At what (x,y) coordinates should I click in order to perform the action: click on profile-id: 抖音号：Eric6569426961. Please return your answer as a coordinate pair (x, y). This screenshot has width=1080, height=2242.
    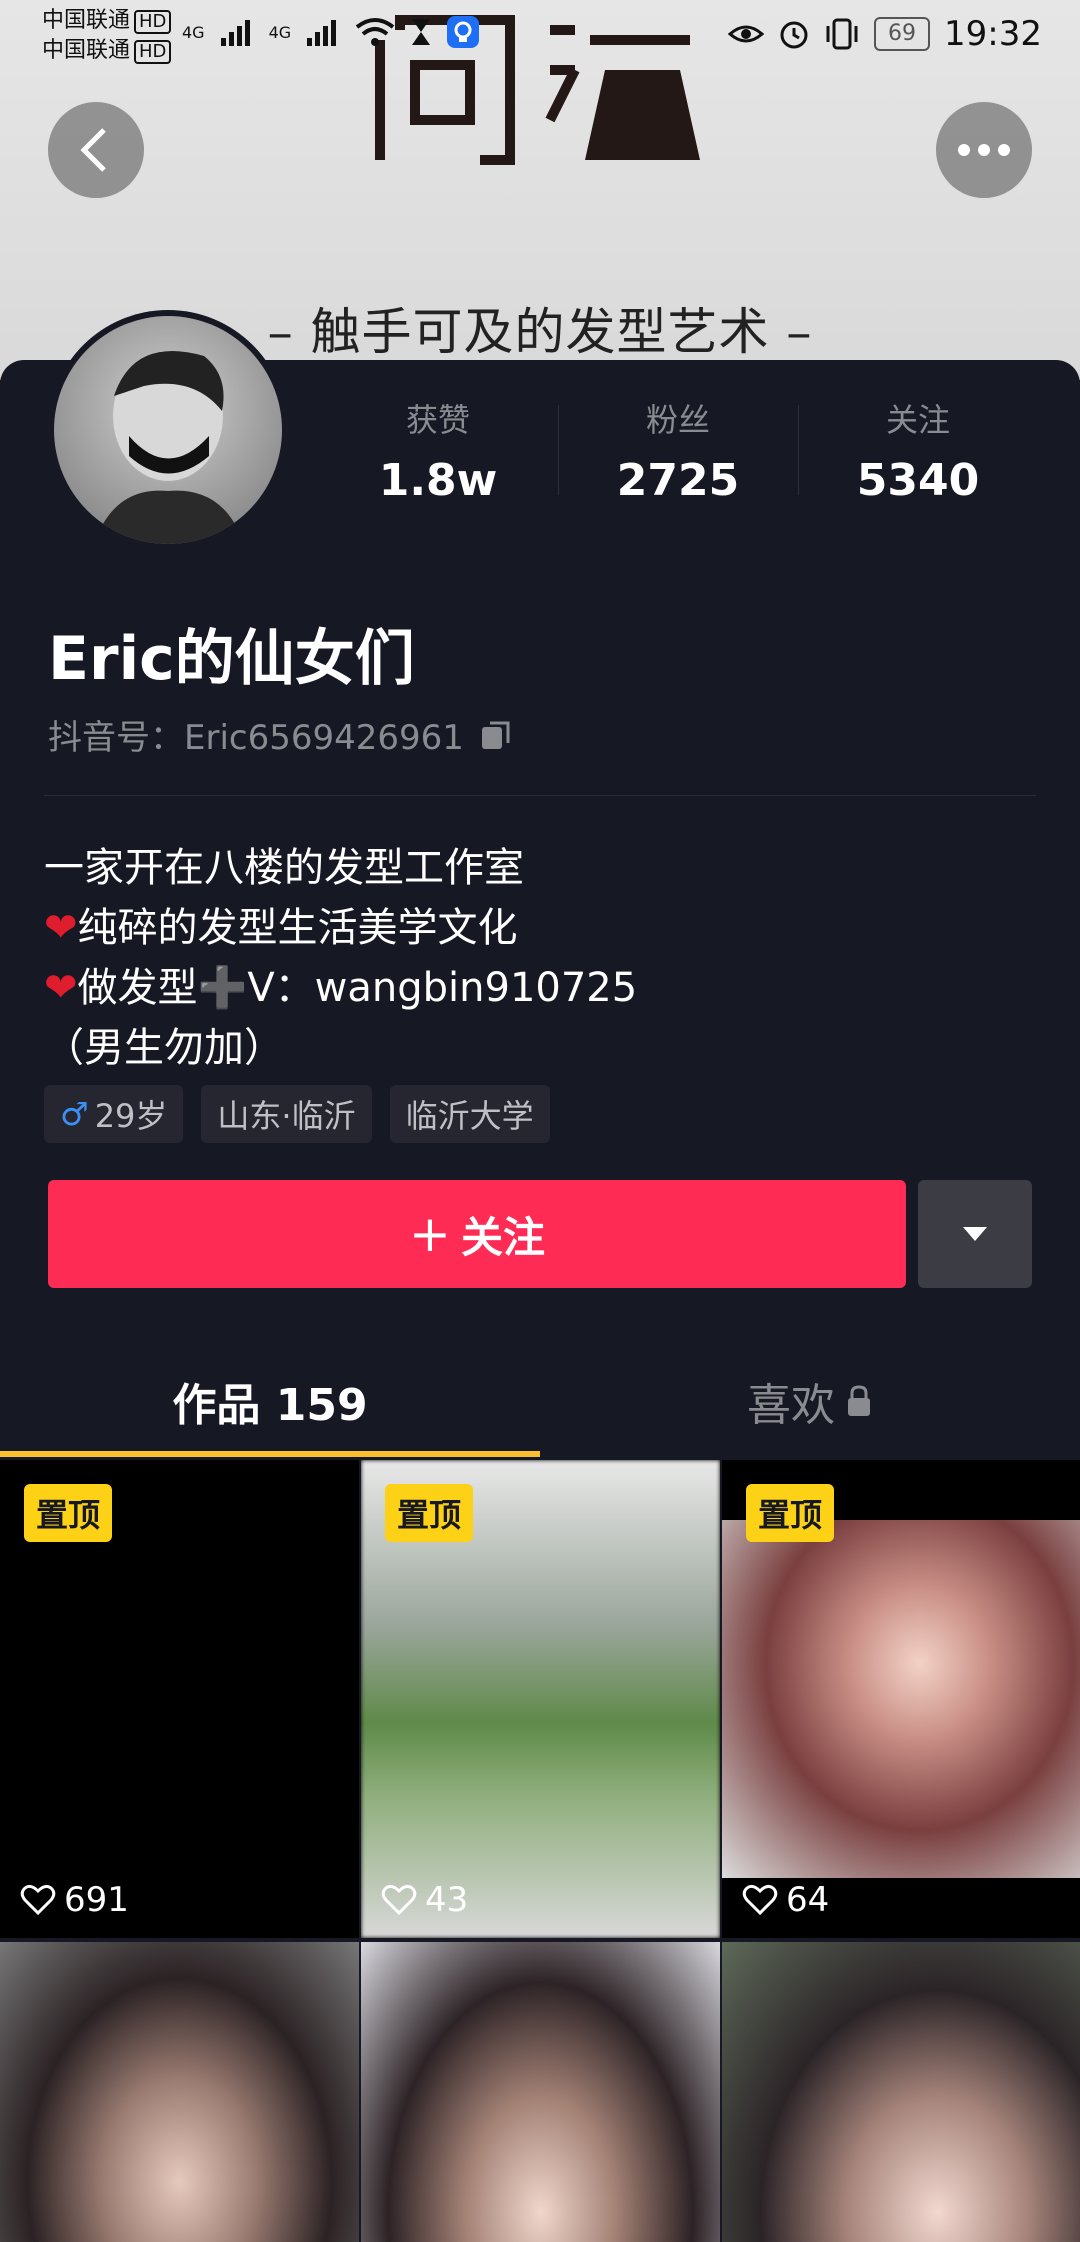
    Looking at the image, I should click on (281, 734).